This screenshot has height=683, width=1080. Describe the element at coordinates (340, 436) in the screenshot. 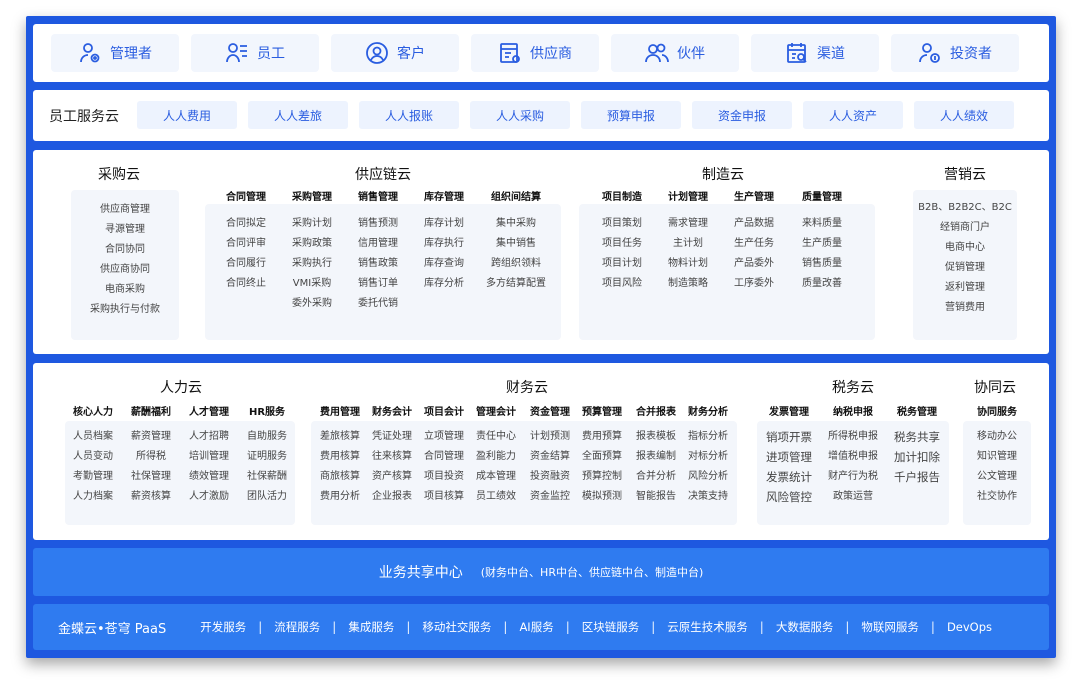

I see `list-item: 差旅核算` at that location.